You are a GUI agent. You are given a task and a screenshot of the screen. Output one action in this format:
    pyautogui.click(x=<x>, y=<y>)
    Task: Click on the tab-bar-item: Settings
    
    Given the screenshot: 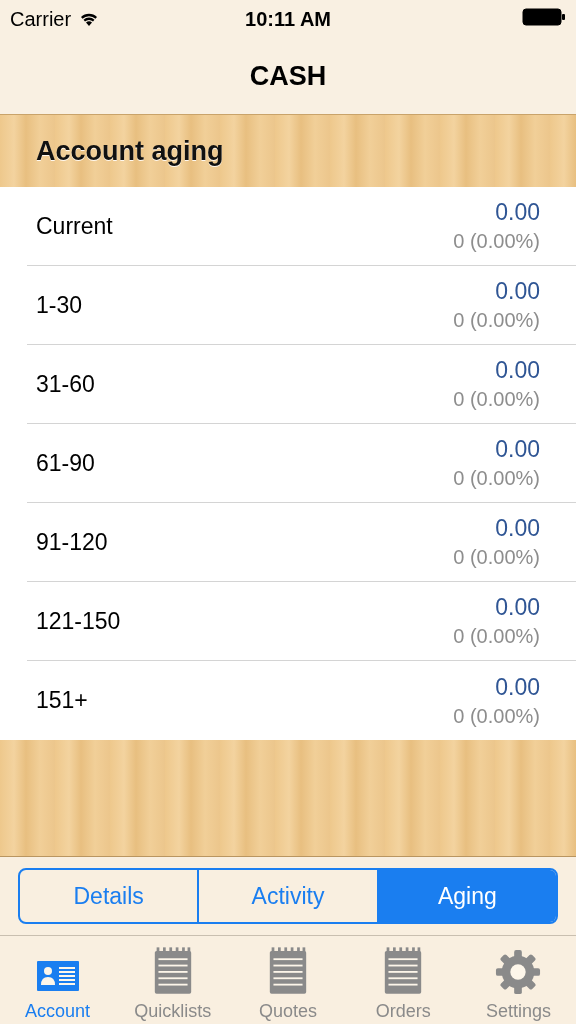 What is the action you would take?
    pyautogui.click(x=518, y=980)
    